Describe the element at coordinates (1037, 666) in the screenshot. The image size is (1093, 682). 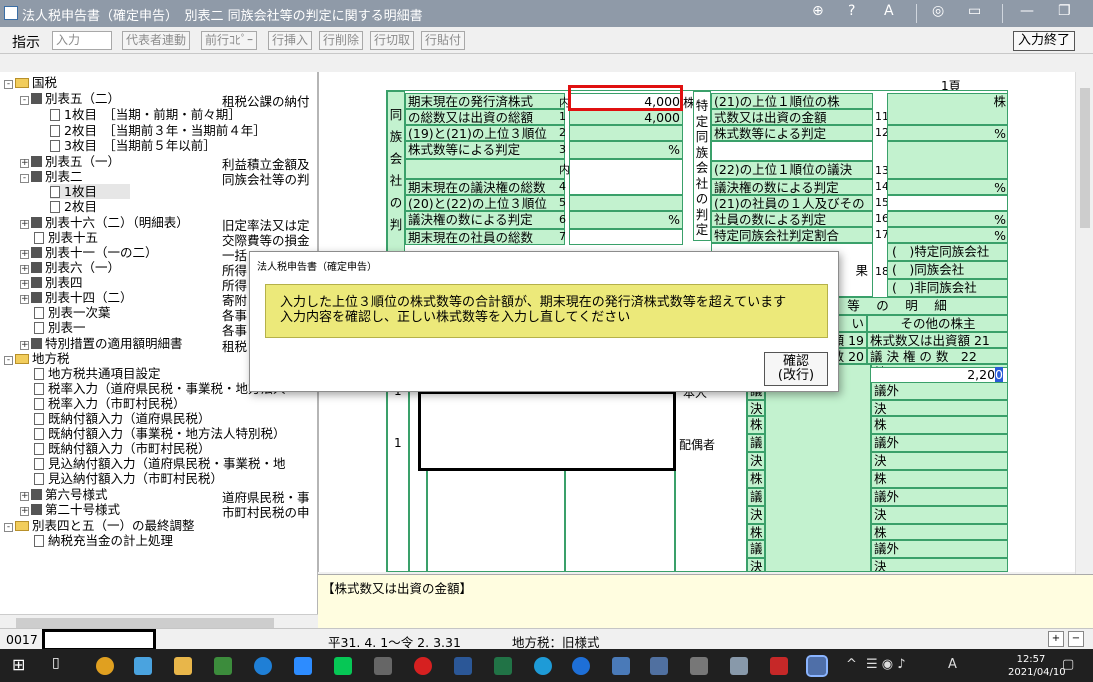
I see `clock: 12:57 2021/04/10` at that location.